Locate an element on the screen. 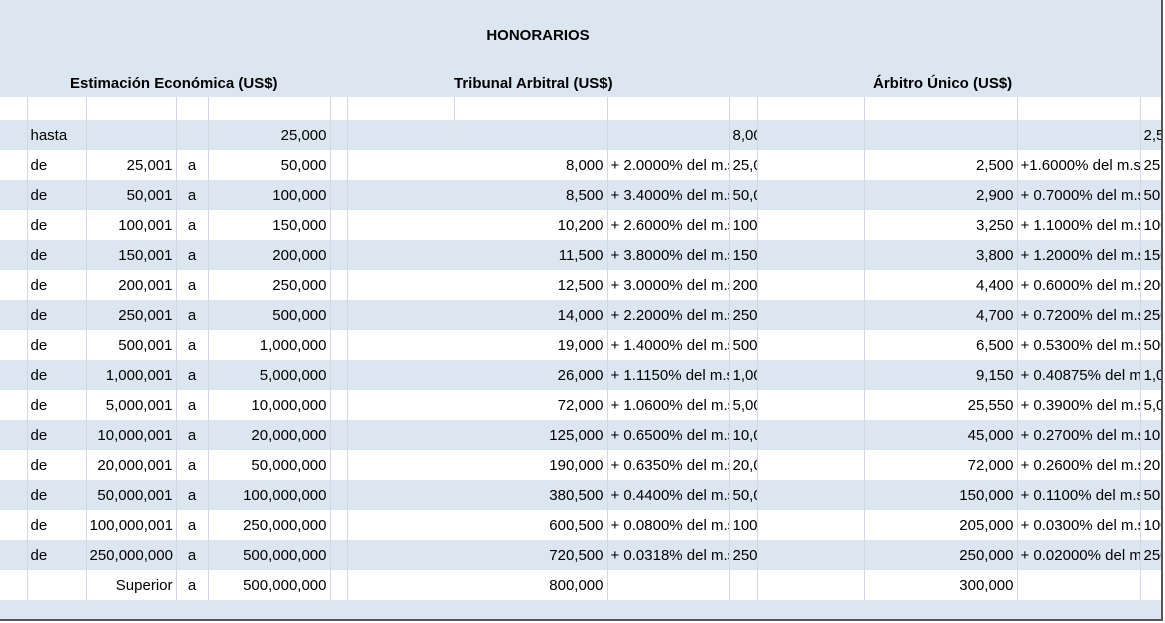 The image size is (1165, 623). cell-to: 10,000,000 is located at coordinates (269, 405).